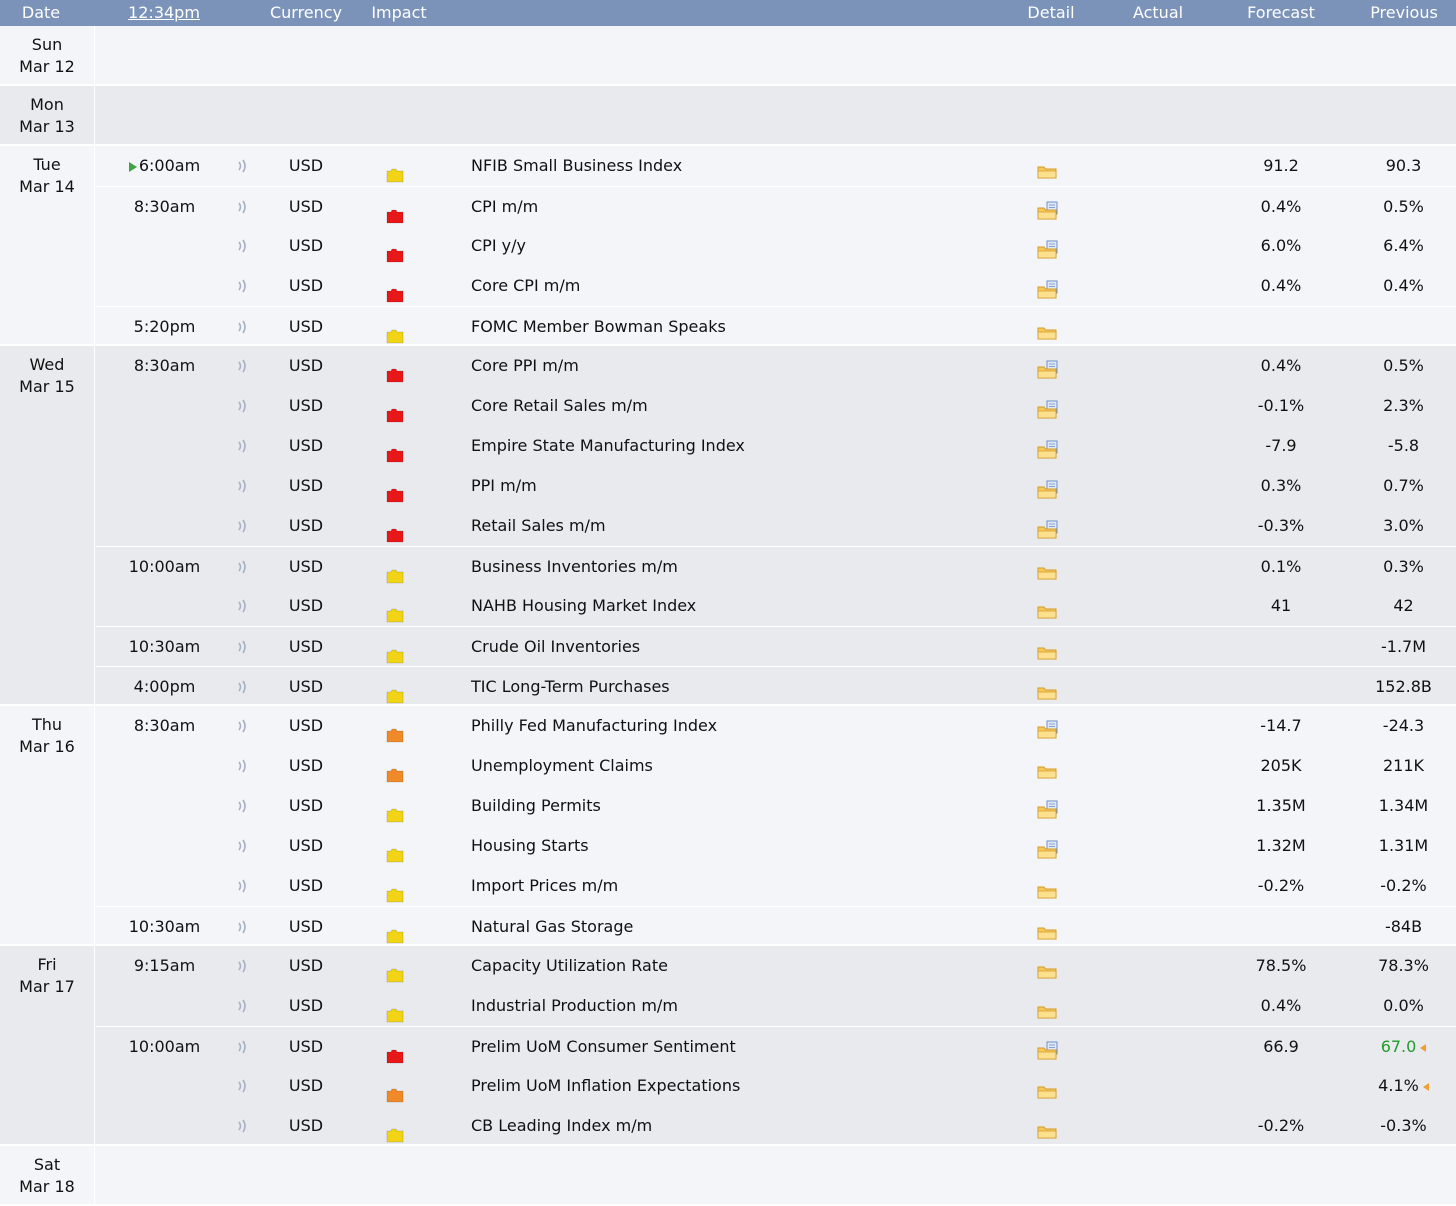  I want to click on header-time-link: 12:34pm, so click(164, 13).